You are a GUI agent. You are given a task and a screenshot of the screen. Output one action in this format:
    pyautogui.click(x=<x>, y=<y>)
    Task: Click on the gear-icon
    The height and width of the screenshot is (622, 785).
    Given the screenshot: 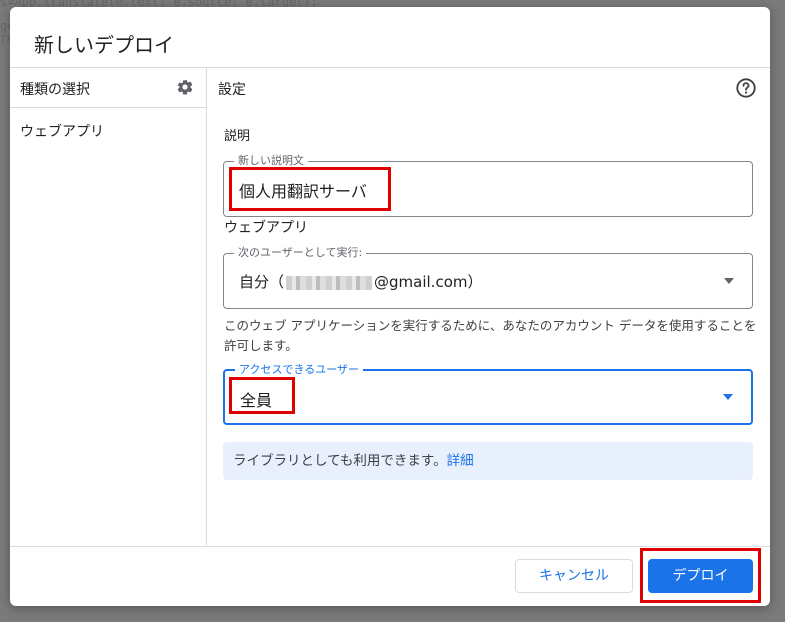 What is the action you would take?
    pyautogui.click(x=185, y=87)
    